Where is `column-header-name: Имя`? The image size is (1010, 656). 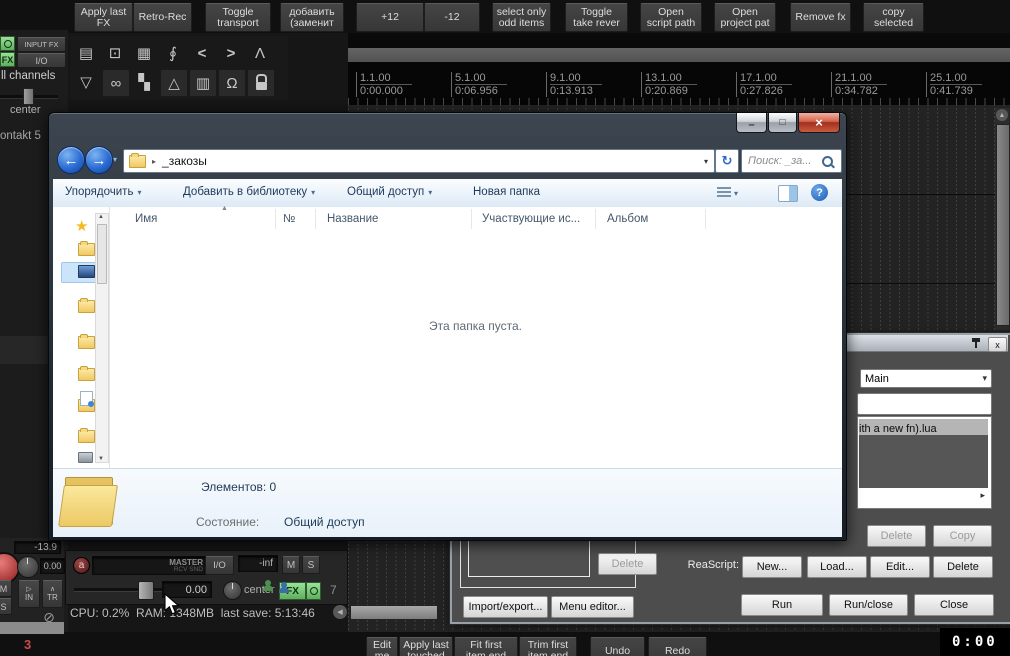
column-header-name: Имя is located at coordinates (146, 219).